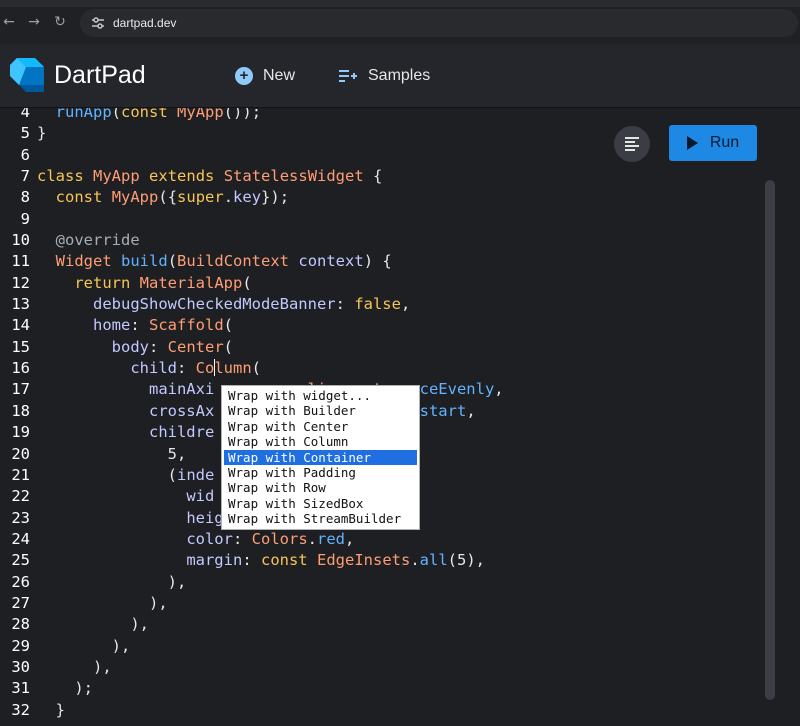 This screenshot has height=726, width=800. Describe the element at coordinates (433, 560) in the screenshot. I see `code-token: all` at that location.